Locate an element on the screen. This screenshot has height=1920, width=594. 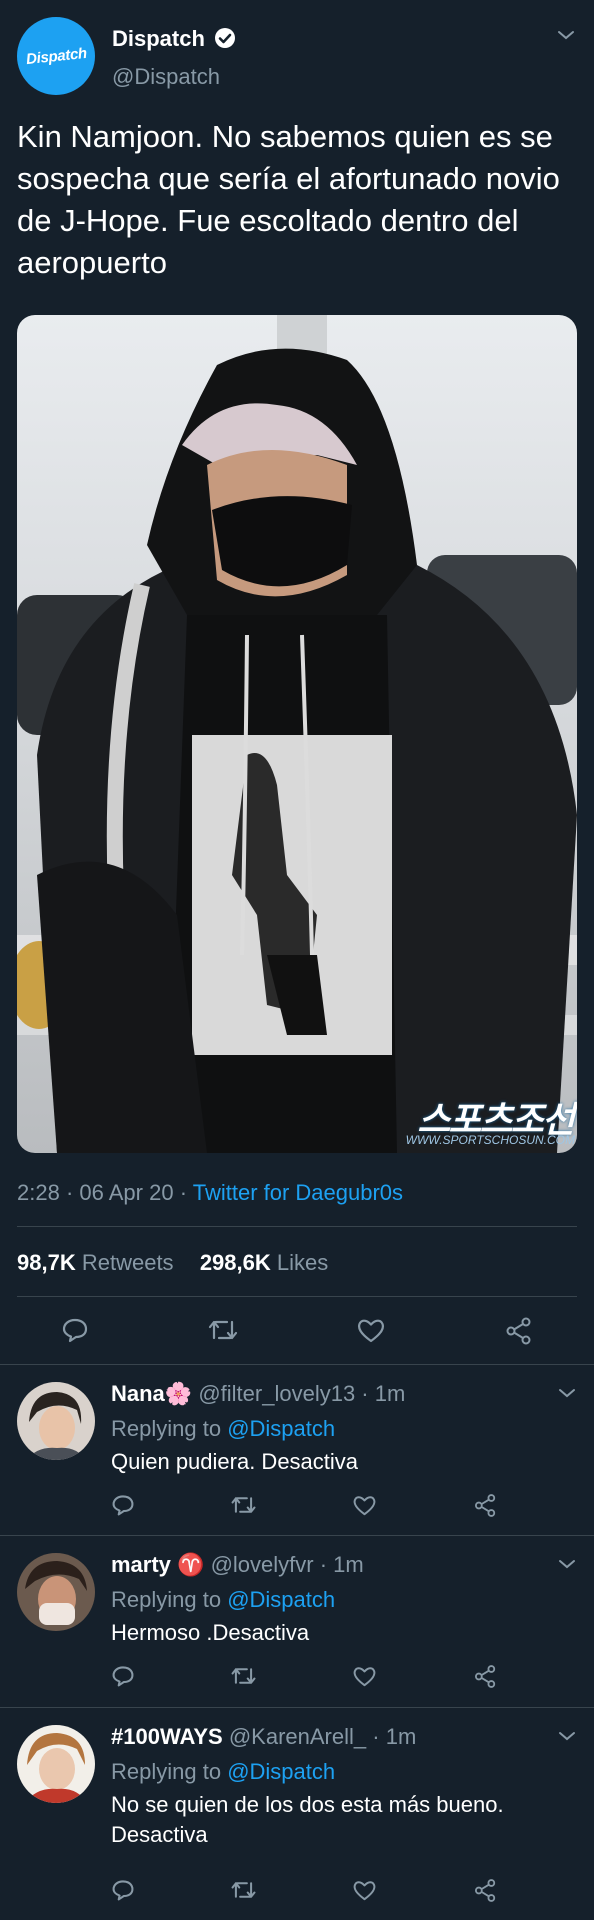
reply-header: Nana🌸 @filter_lovely13 · 1m is located at coordinates (258, 1393).